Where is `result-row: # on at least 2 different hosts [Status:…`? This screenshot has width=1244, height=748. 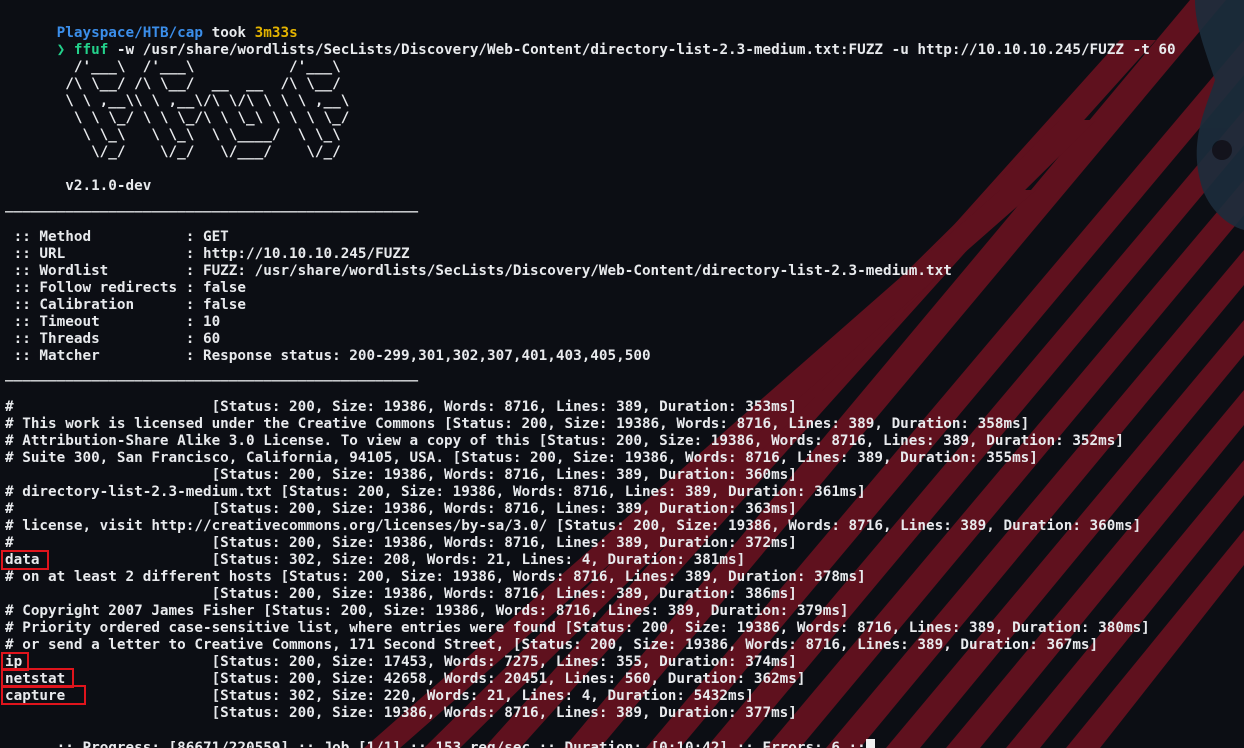
result-row: # on at least 2 different hosts [Status:… is located at coordinates (435, 577).